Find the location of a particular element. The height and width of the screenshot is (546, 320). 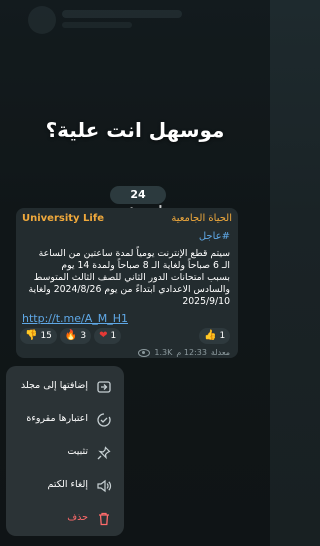

thumbs-up-icon: 👍 is located at coordinates (210, 335).